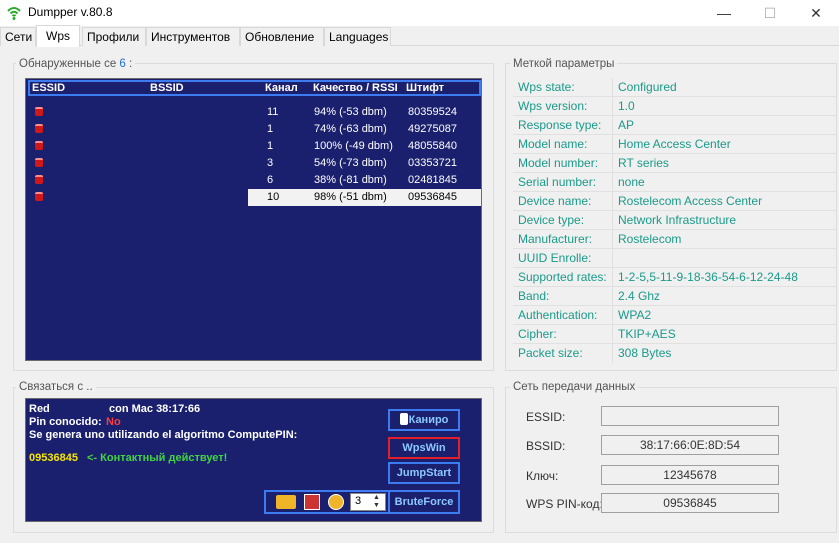  I want to click on param-key: Supported rates:, so click(562, 277).